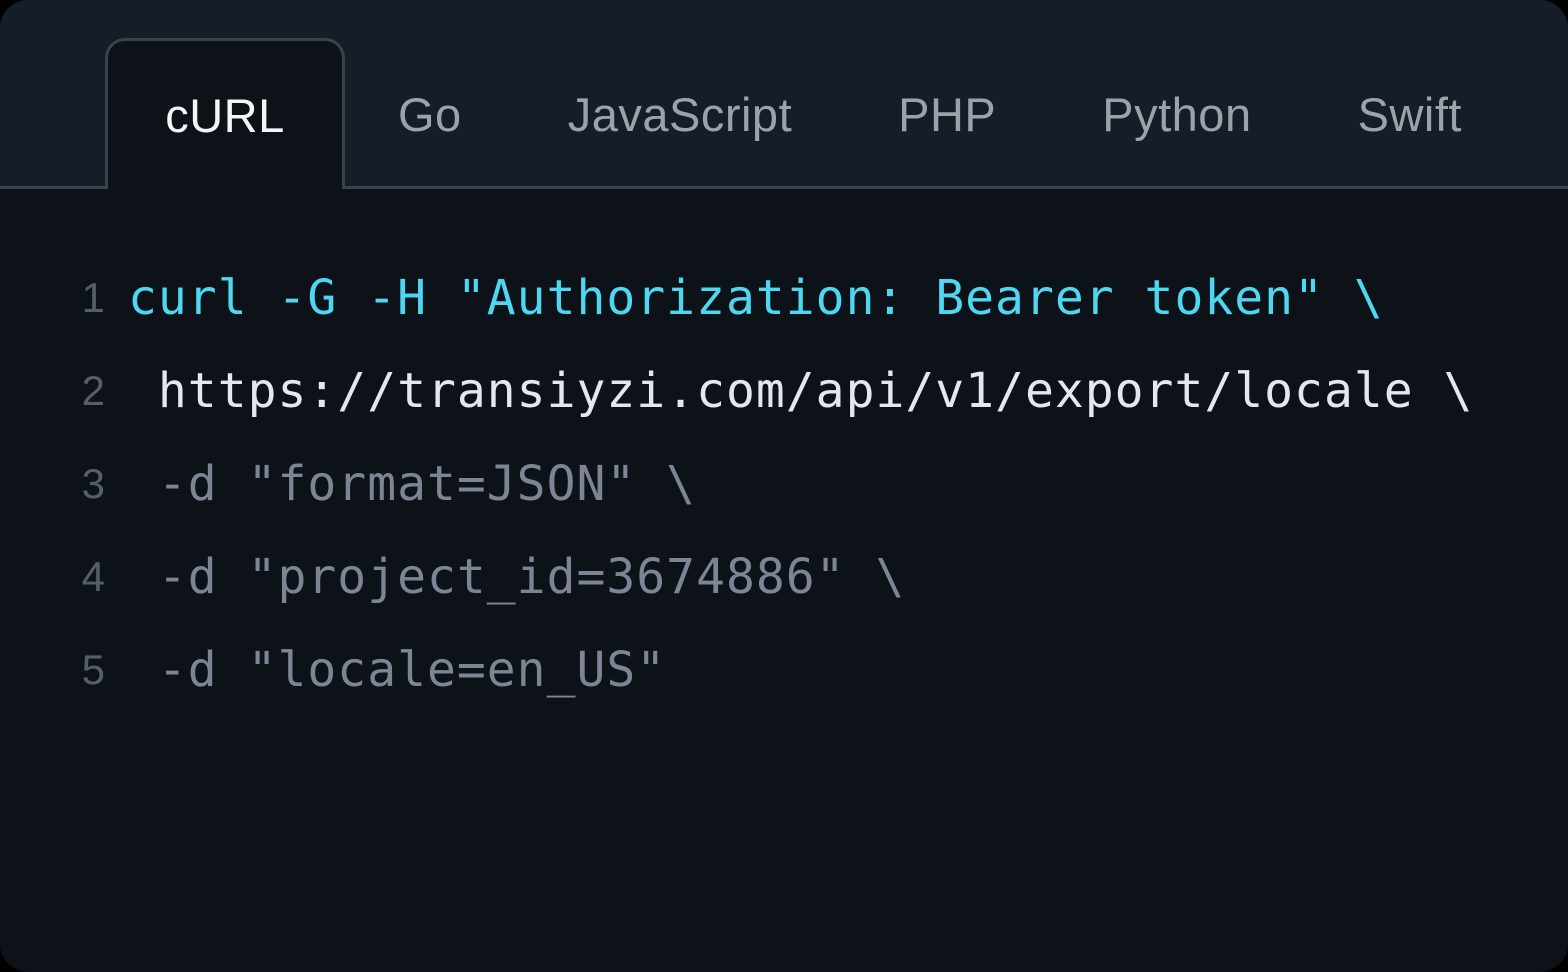  Describe the element at coordinates (947, 94) in the screenshot. I see `tab-php: PHP` at that location.